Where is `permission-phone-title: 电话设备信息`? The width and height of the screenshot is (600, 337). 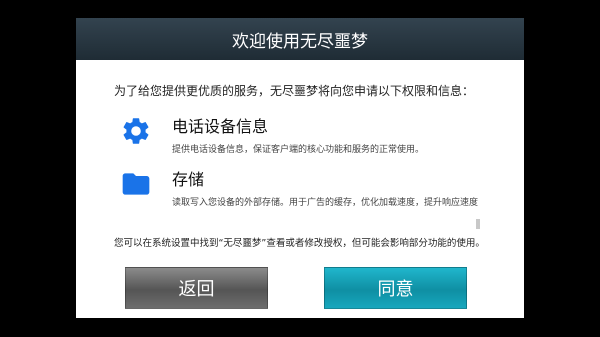
permission-phone-title: 电话设备信息 is located at coordinates (220, 126).